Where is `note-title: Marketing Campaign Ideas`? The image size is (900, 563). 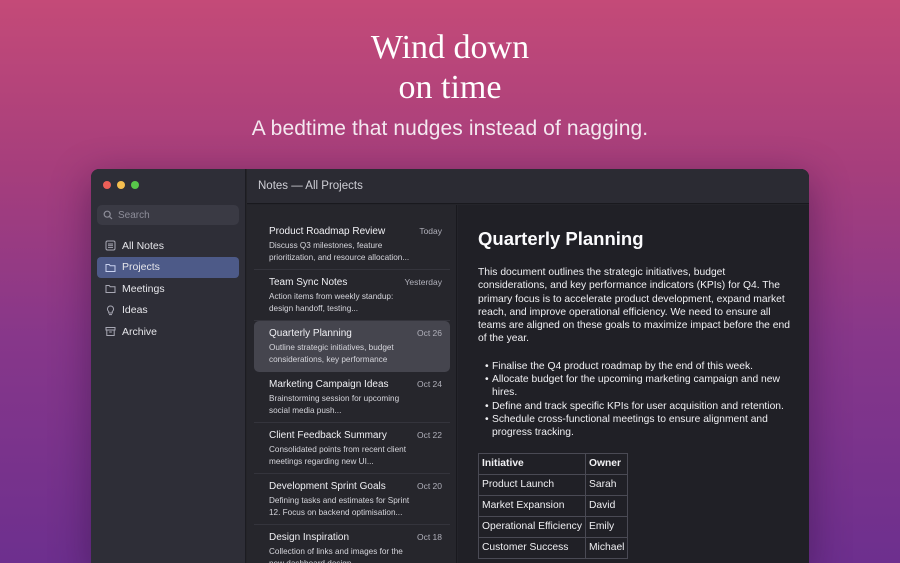 note-title: Marketing Campaign Ideas is located at coordinates (329, 384).